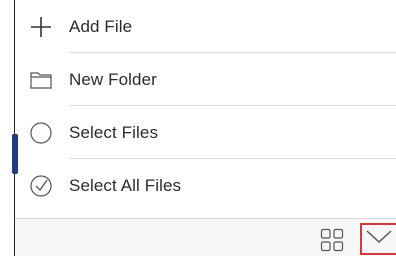 The width and height of the screenshot is (396, 256). Describe the element at coordinates (205, 237) in the screenshot. I see `bottom-toolbar` at that location.